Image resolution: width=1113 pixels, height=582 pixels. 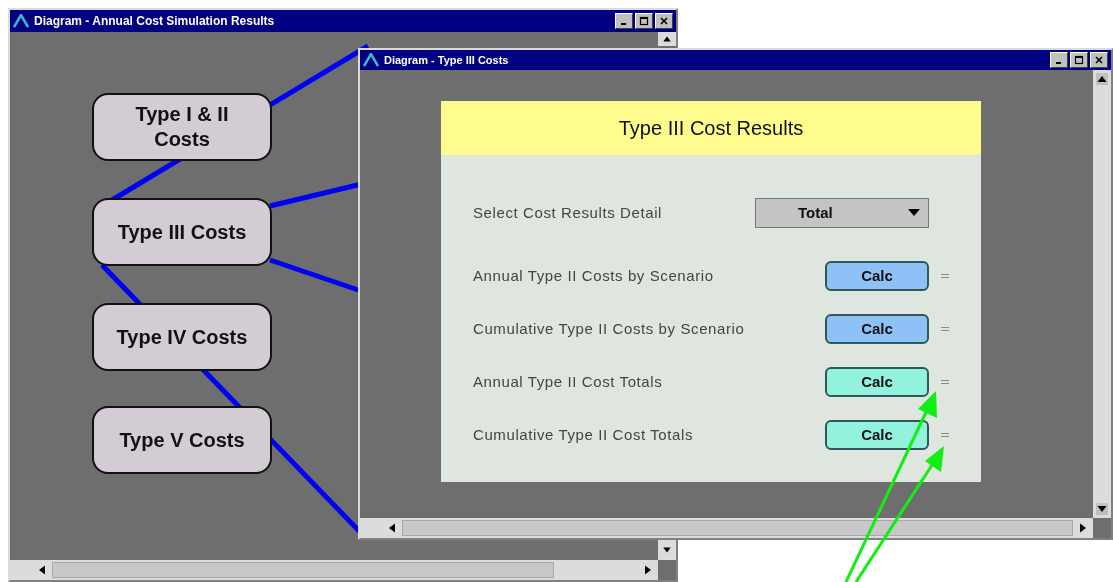 I want to click on field-label: Select Cost Results Detail, so click(x=567, y=212).